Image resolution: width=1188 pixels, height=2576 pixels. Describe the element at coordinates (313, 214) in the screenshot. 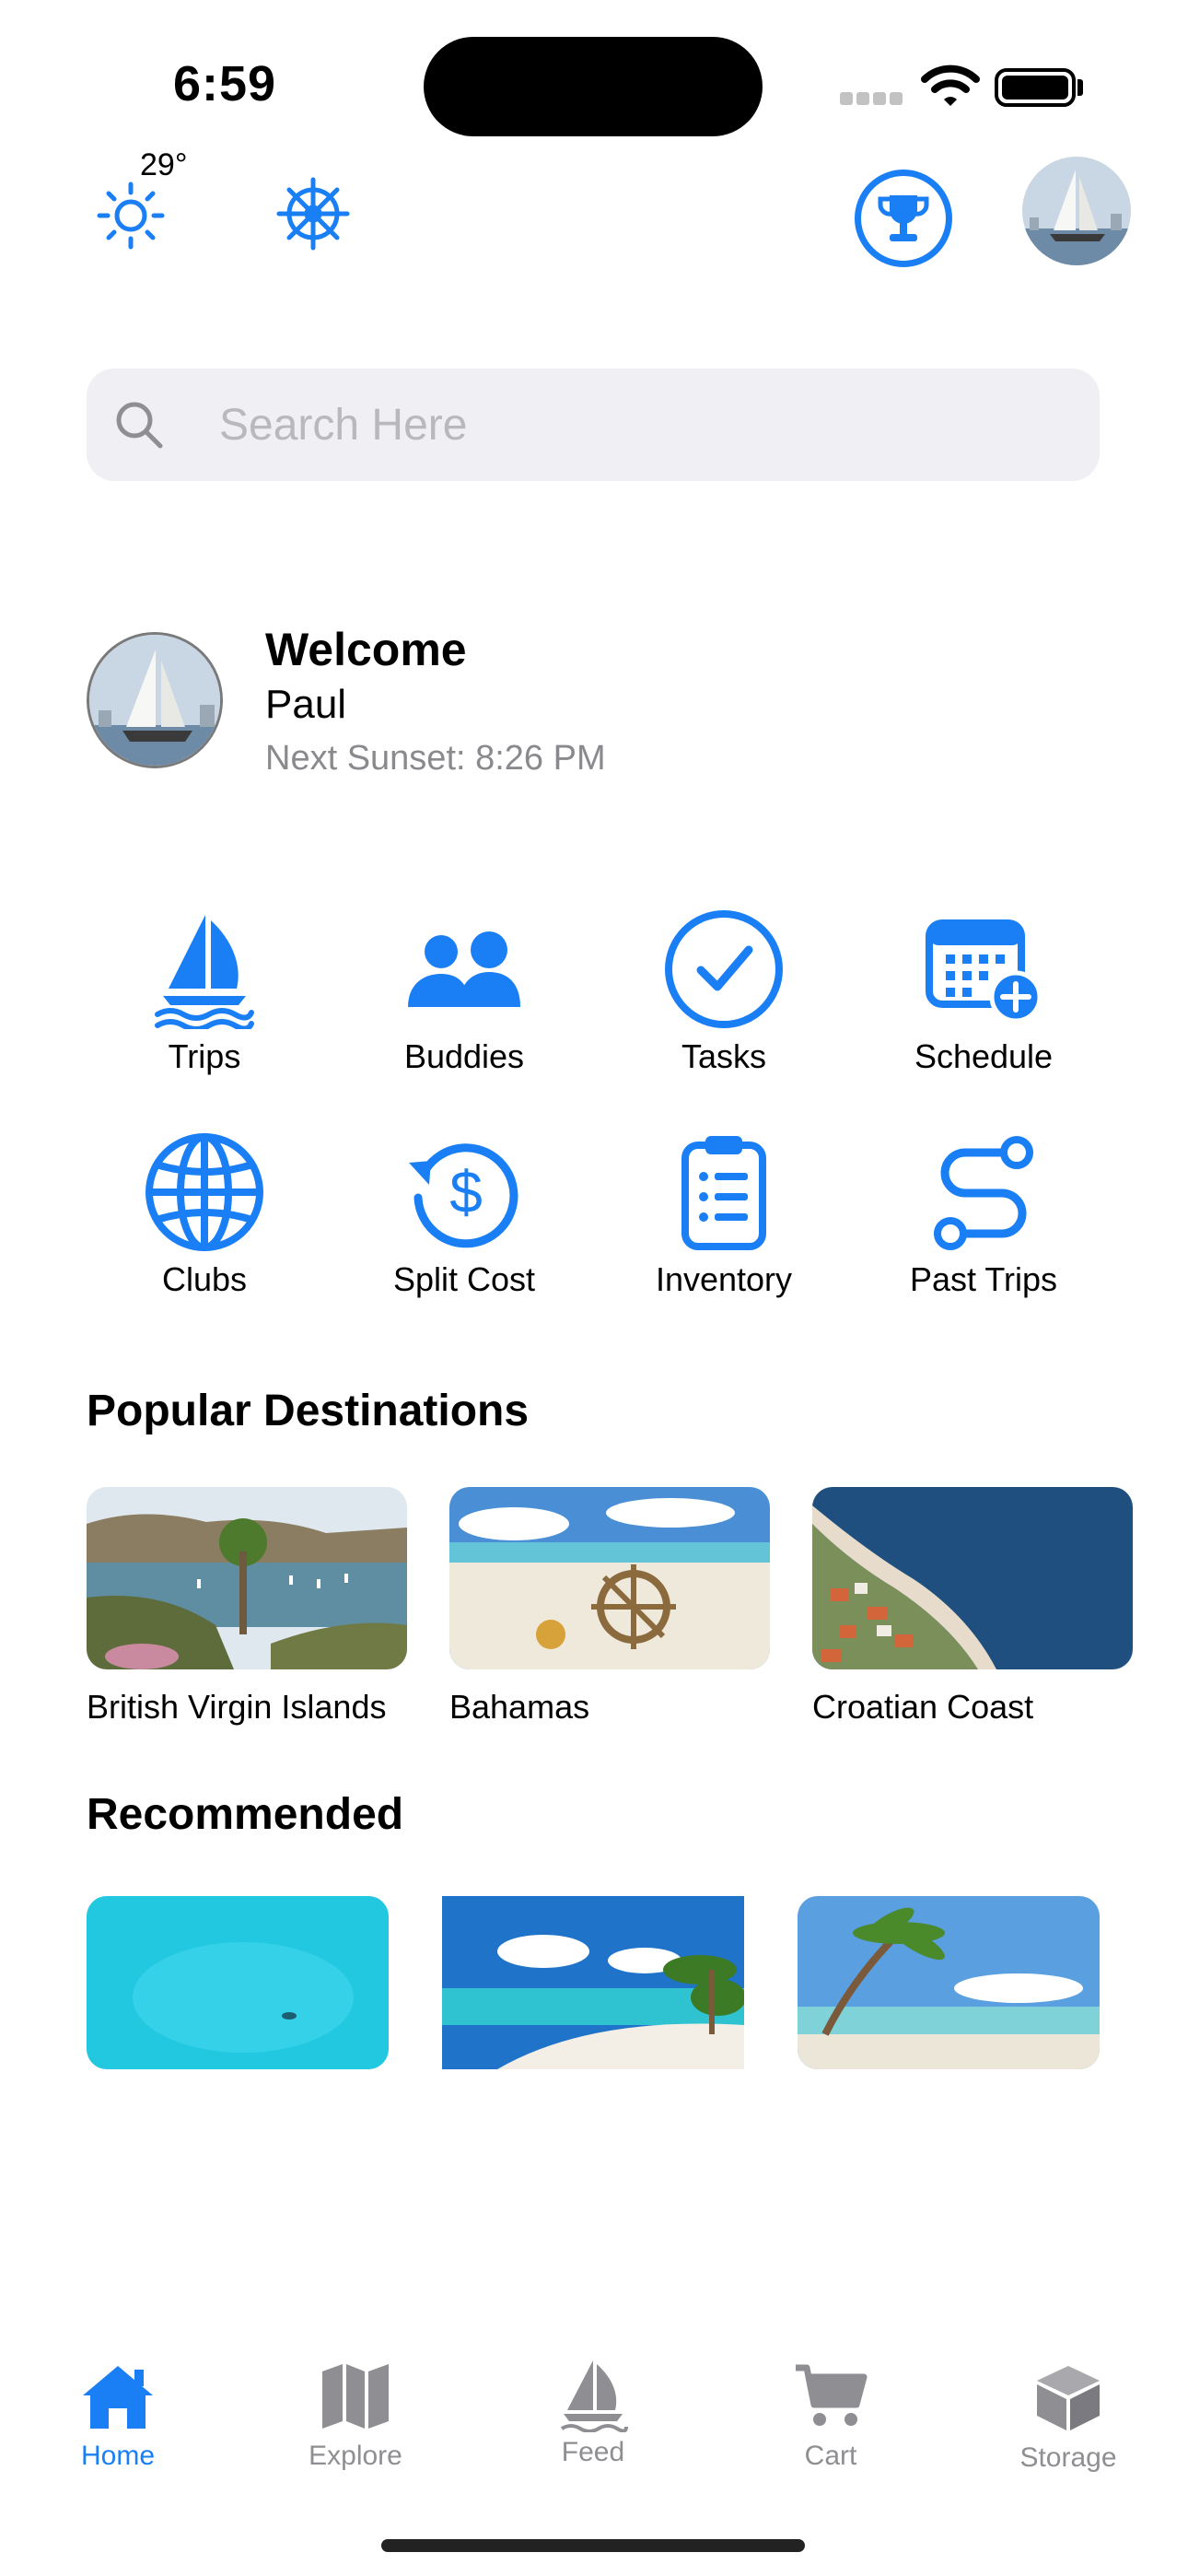

I see `ship-wheel-icon` at that location.